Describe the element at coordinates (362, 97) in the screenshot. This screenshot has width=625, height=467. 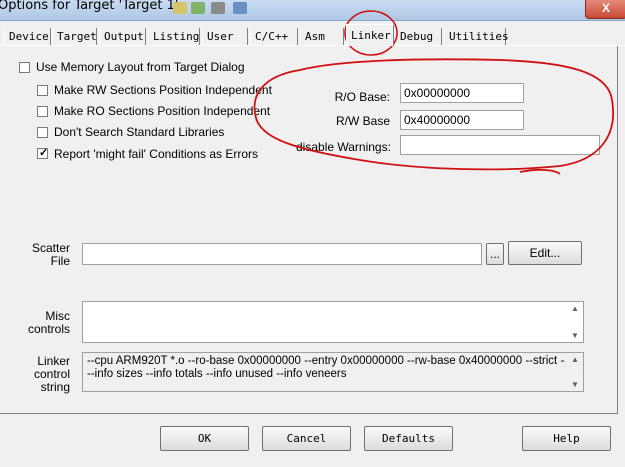
I see `ro-base-label: R/O Base:` at that location.